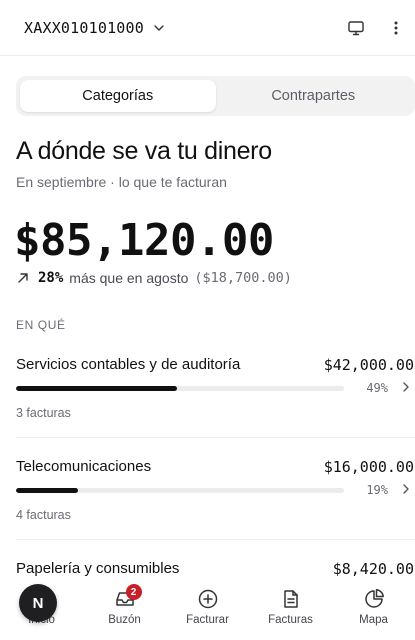 The height and width of the screenshot is (640, 415). Describe the element at coordinates (84, 466) in the screenshot. I see `category-name: Telecomunicaciones` at that location.